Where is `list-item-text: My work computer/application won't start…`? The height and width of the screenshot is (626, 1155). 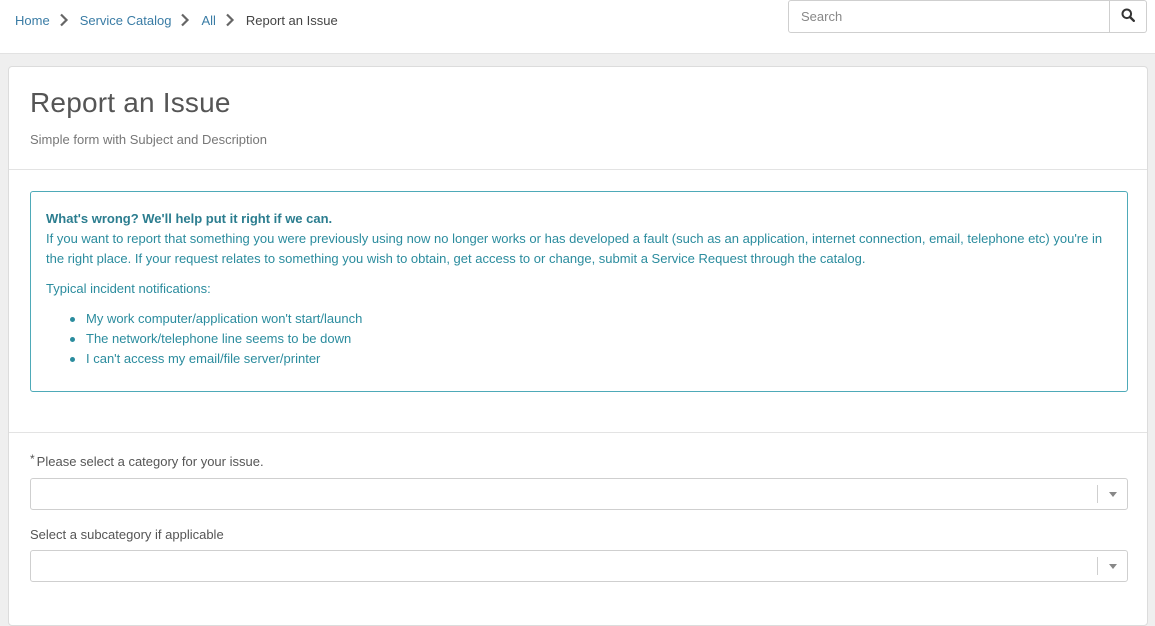
list-item-text: My work computer/application won't start… is located at coordinates (224, 318).